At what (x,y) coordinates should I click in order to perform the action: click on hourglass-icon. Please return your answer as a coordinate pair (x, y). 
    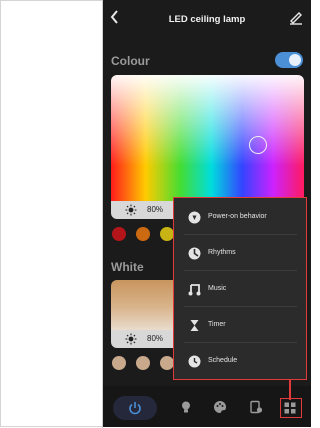
    Looking at the image, I should click on (194, 325).